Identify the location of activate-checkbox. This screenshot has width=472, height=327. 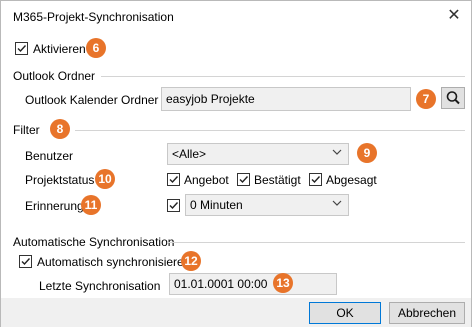
(21, 48).